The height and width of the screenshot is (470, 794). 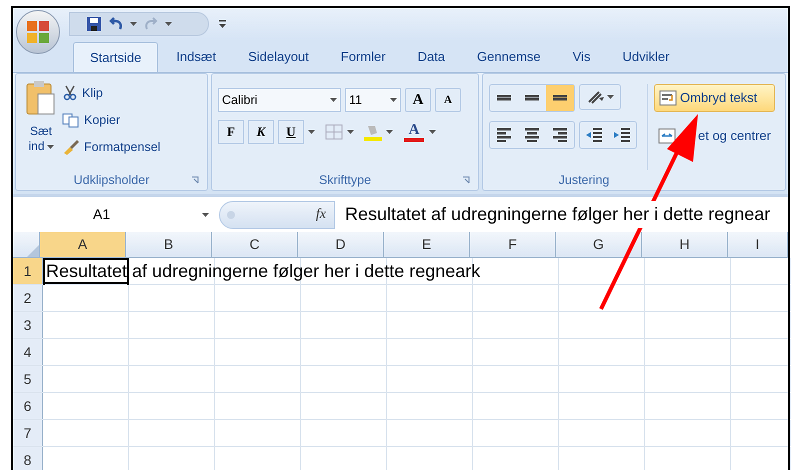 I want to click on group-label: Udklipsholder, so click(x=112, y=180).